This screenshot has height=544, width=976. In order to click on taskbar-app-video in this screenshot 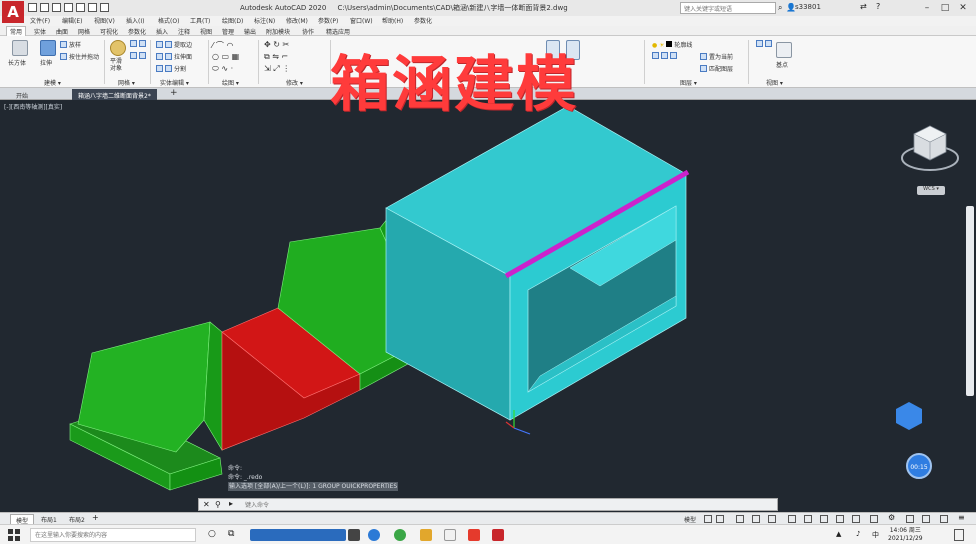, I will do `click(298, 535)`.